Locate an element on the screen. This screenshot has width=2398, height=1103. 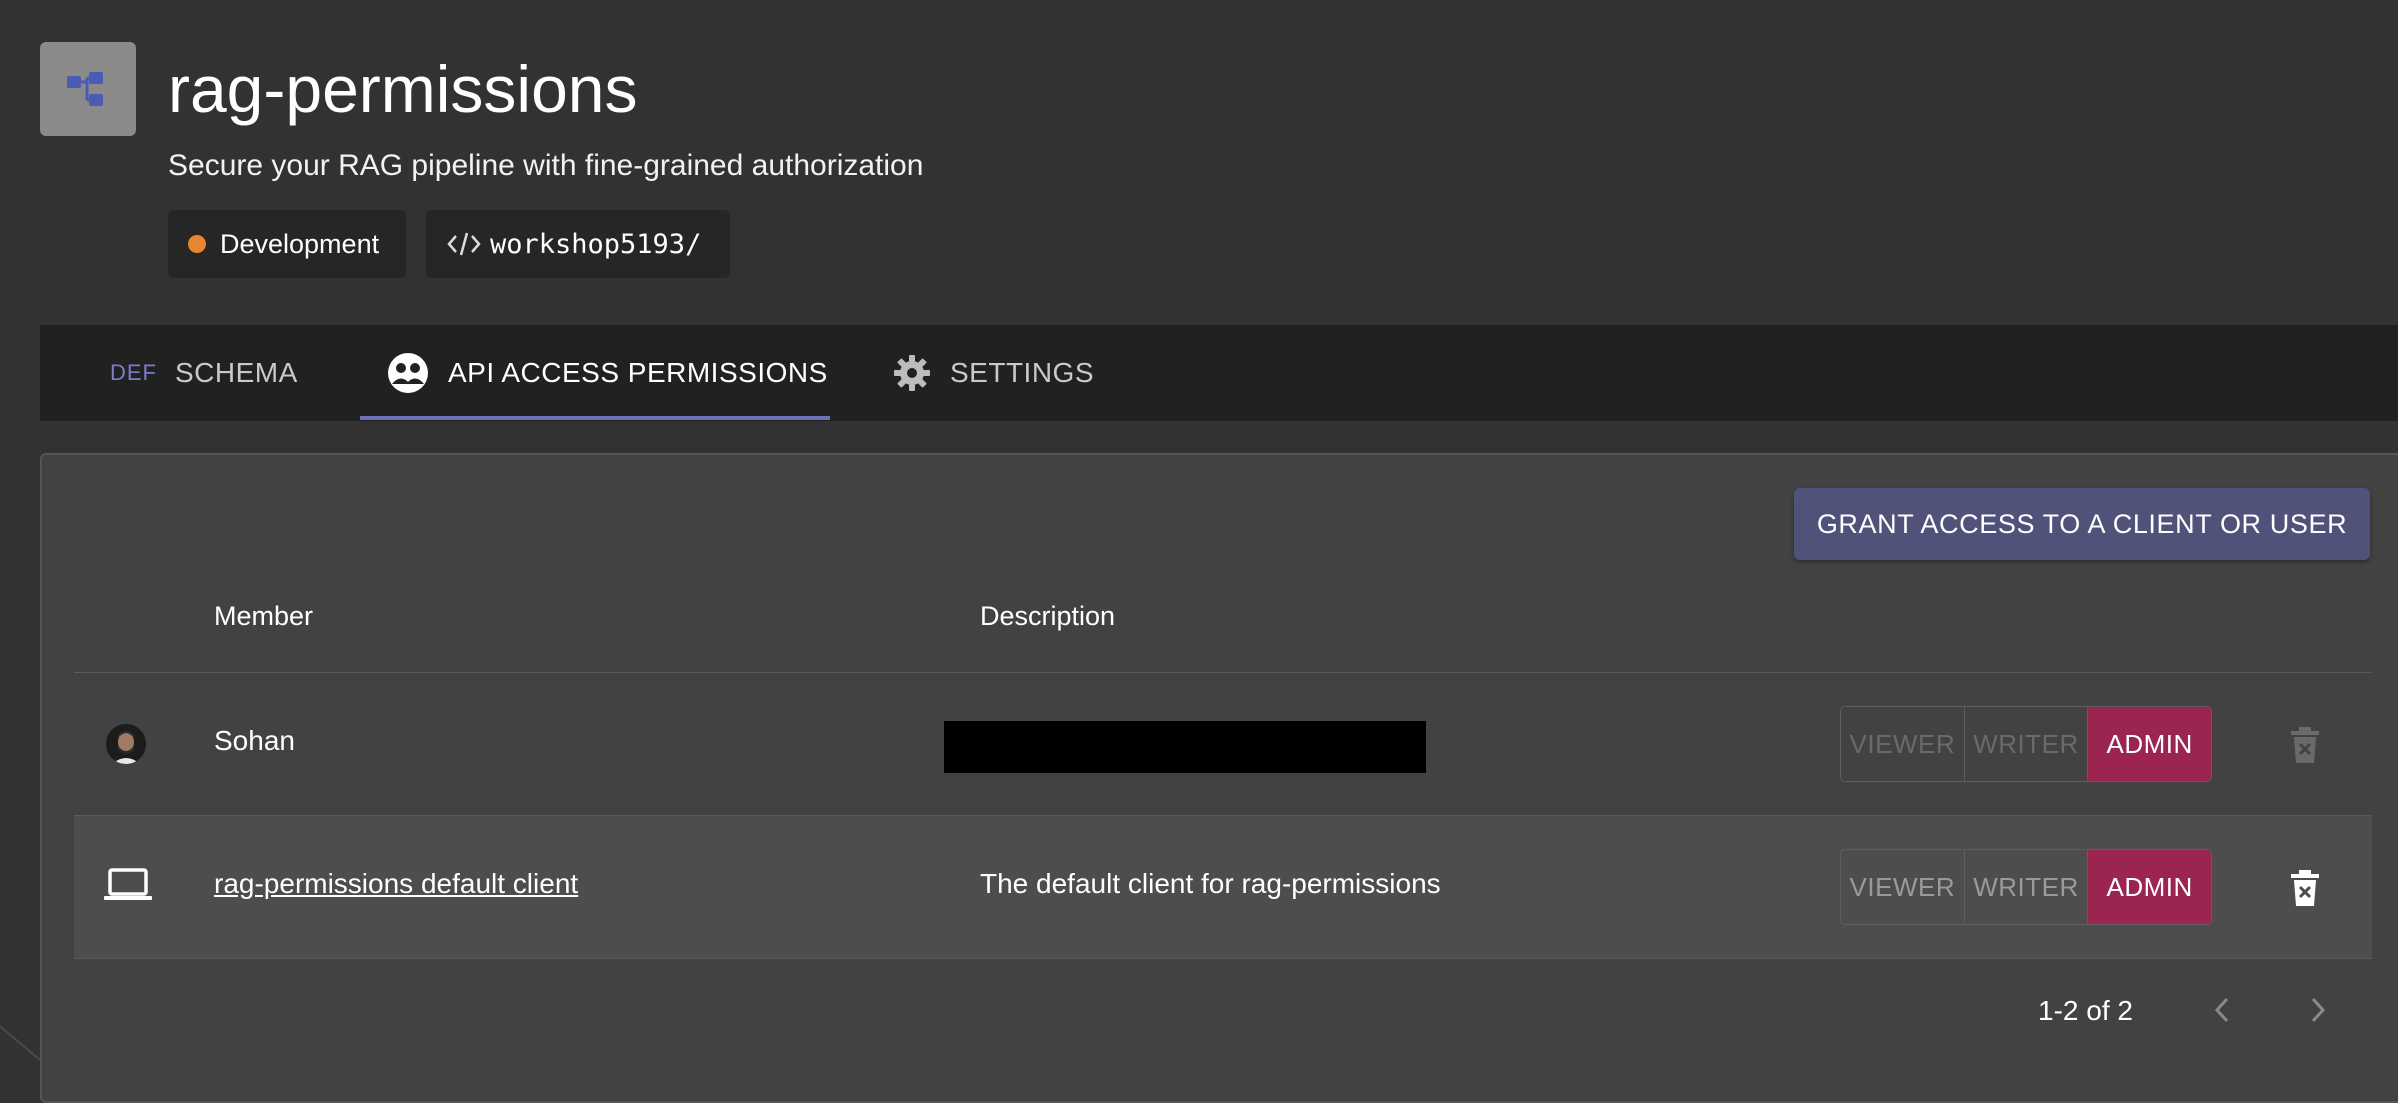
page-title: rag-permissions is located at coordinates (403, 89).